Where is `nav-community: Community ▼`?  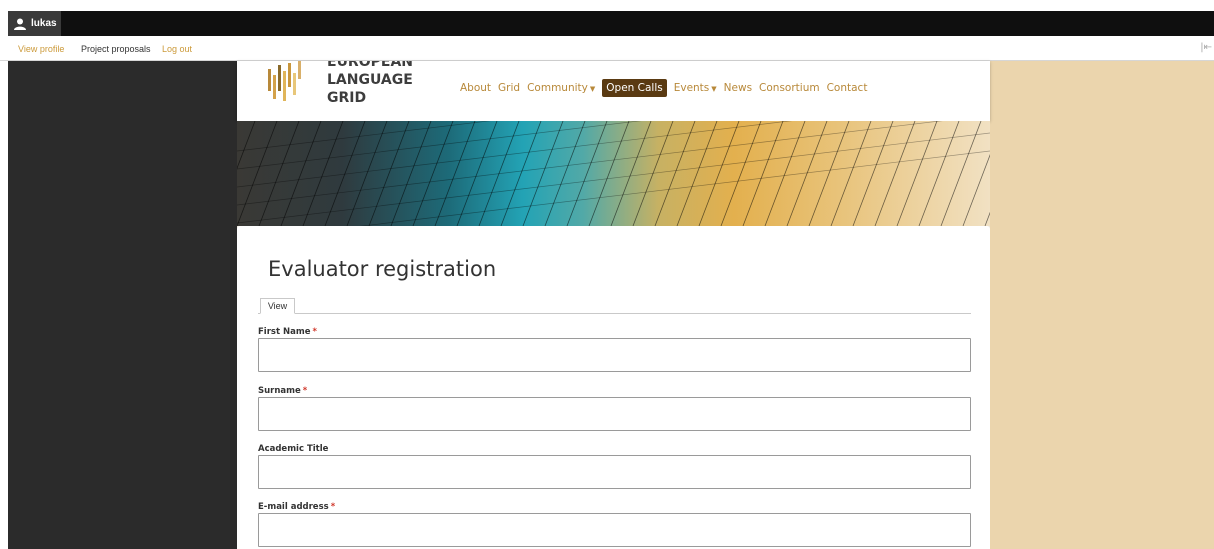 nav-community: Community ▼ is located at coordinates (561, 88).